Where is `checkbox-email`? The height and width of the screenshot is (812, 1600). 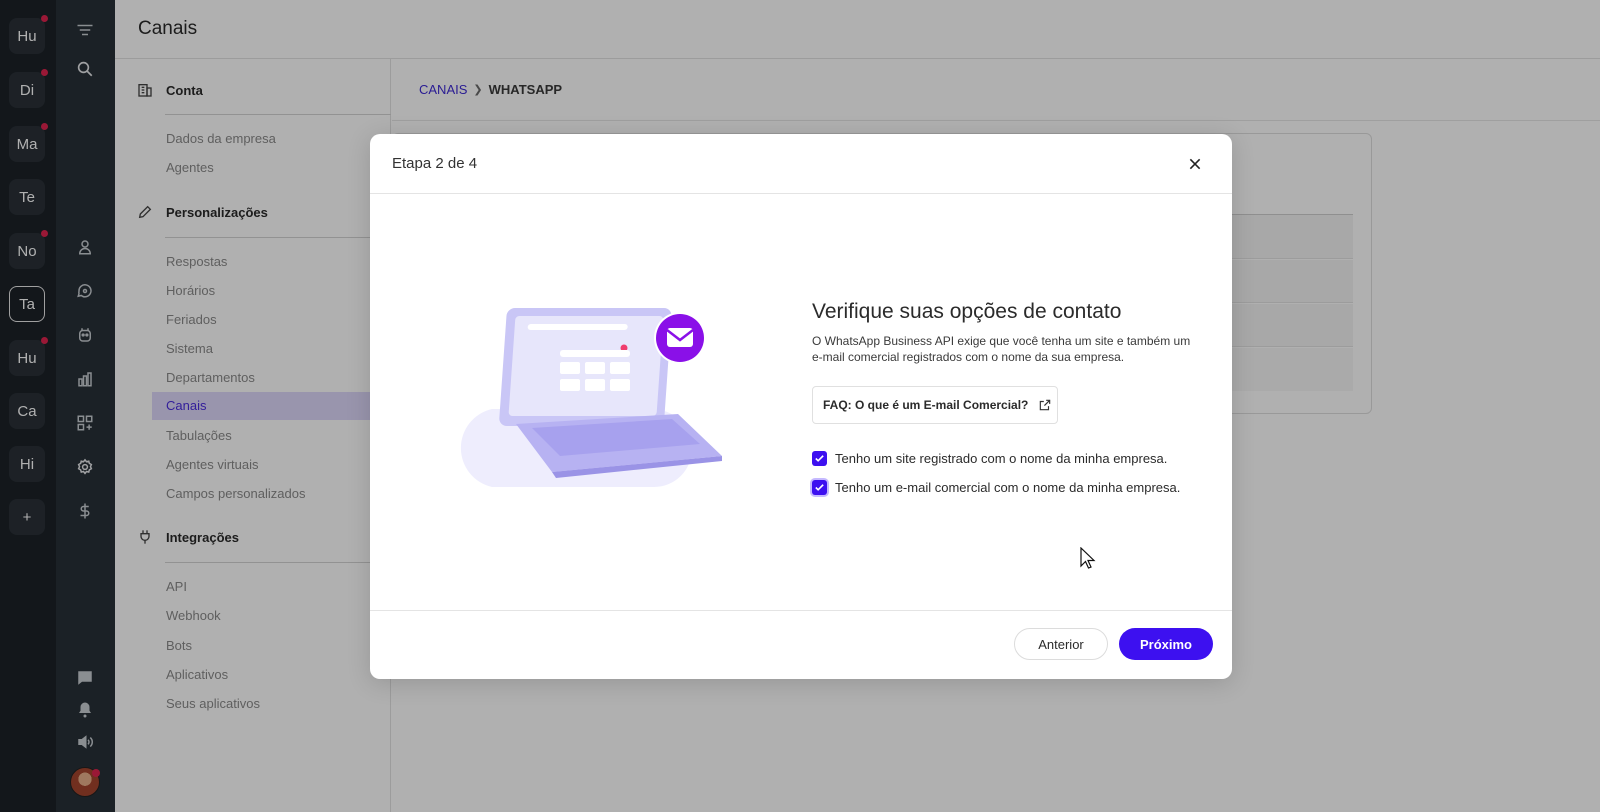
checkbox-email is located at coordinates (819, 487).